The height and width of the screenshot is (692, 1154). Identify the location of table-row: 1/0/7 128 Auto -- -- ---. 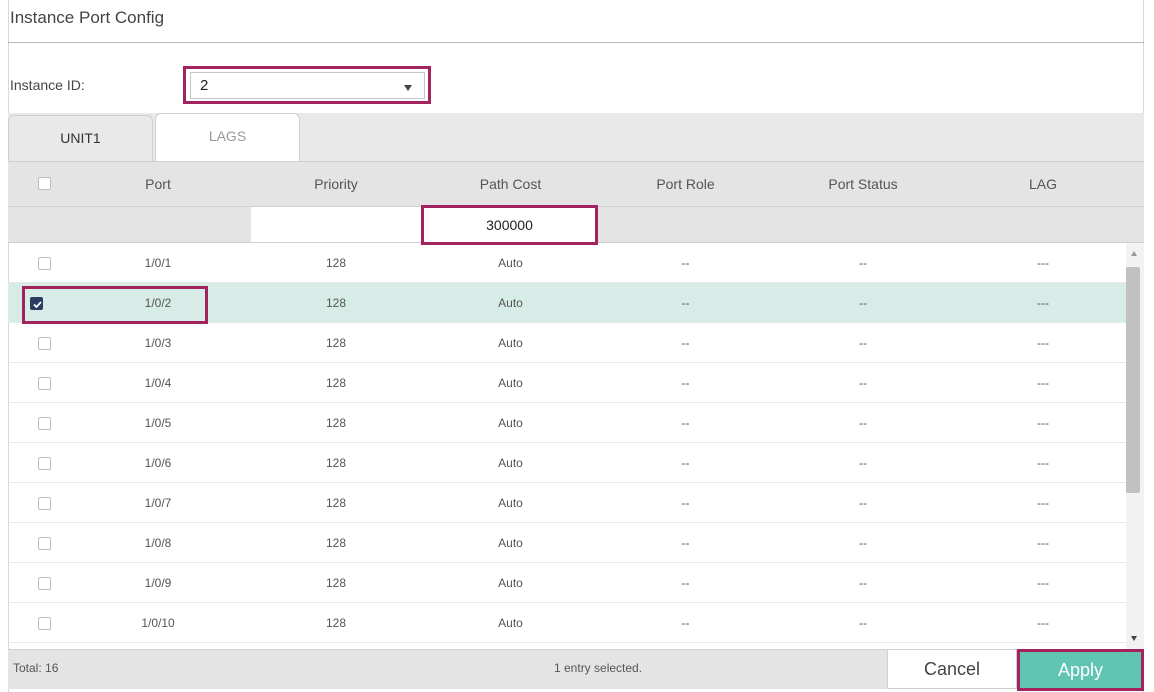
(567, 503).